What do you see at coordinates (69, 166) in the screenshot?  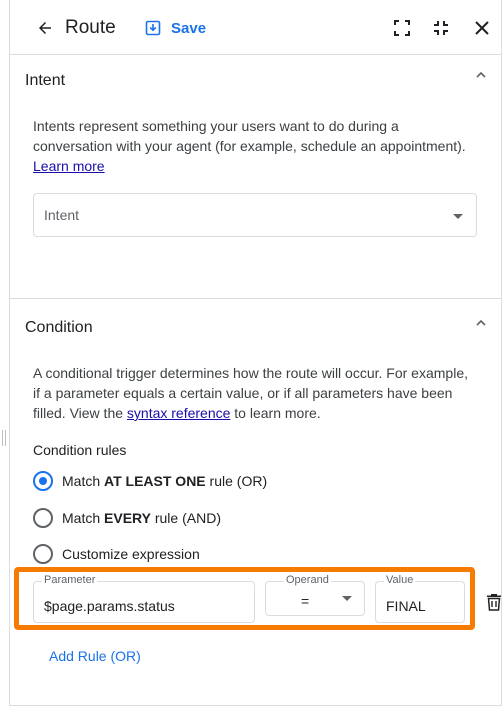 I see `learn-more-link: Learn more` at bounding box center [69, 166].